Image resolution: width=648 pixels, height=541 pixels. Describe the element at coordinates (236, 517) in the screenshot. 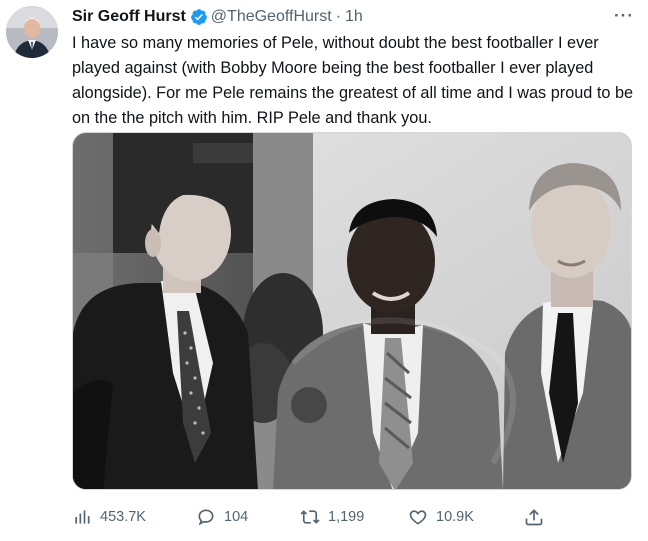

I see `reply-count: 104` at that location.